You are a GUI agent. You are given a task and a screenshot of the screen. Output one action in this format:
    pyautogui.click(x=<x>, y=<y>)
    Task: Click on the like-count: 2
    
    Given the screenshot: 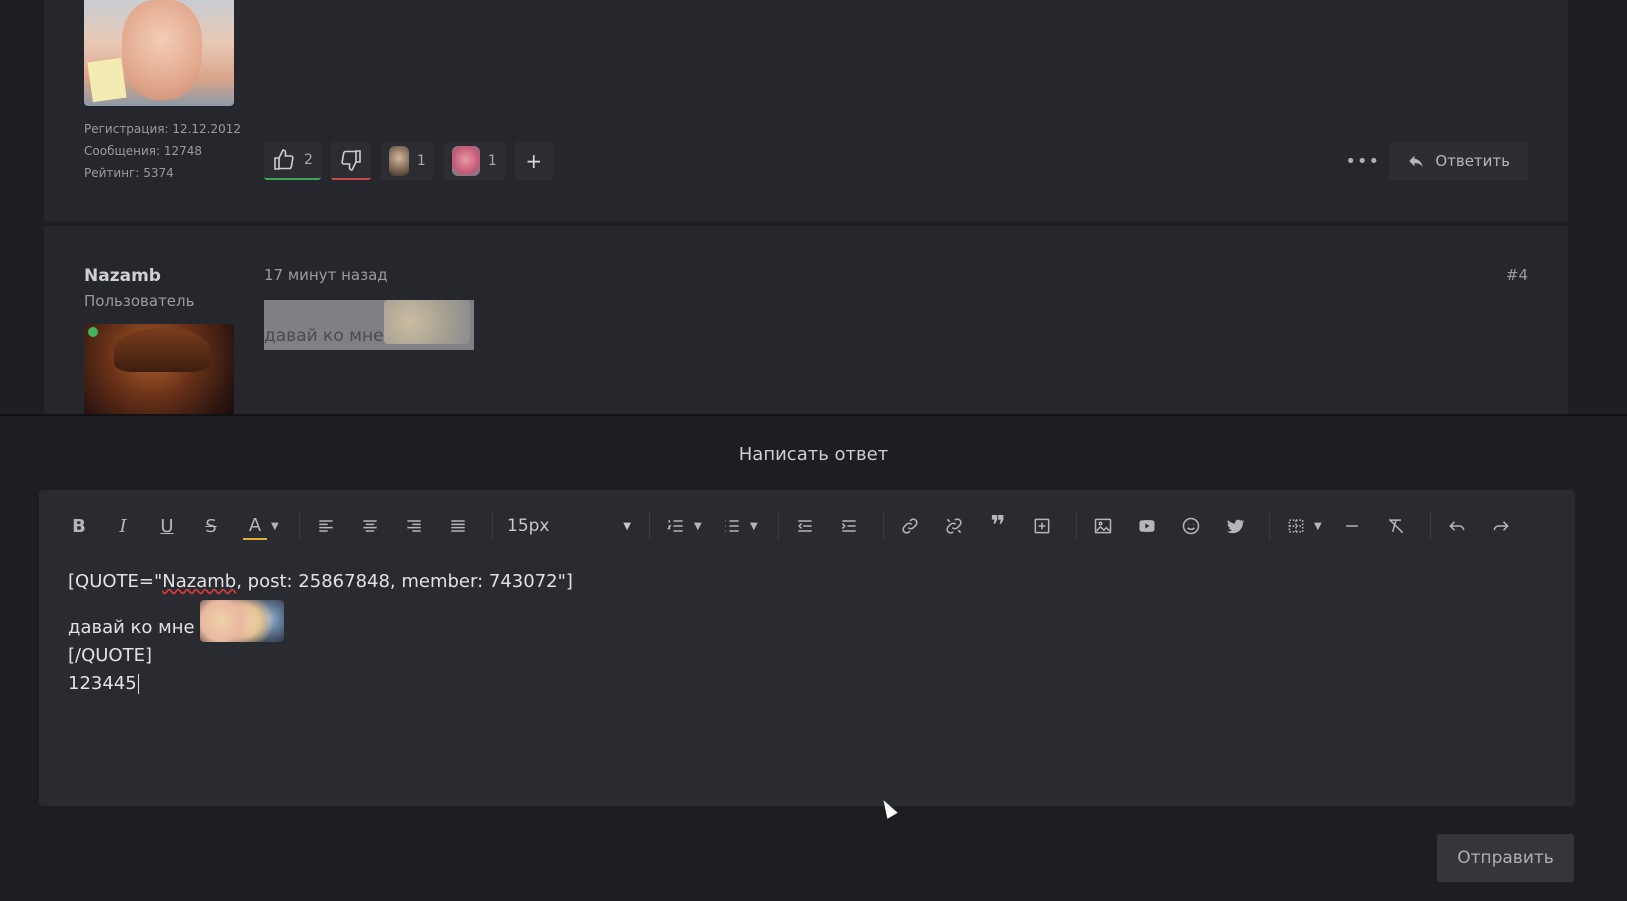 What is the action you would take?
    pyautogui.click(x=308, y=160)
    